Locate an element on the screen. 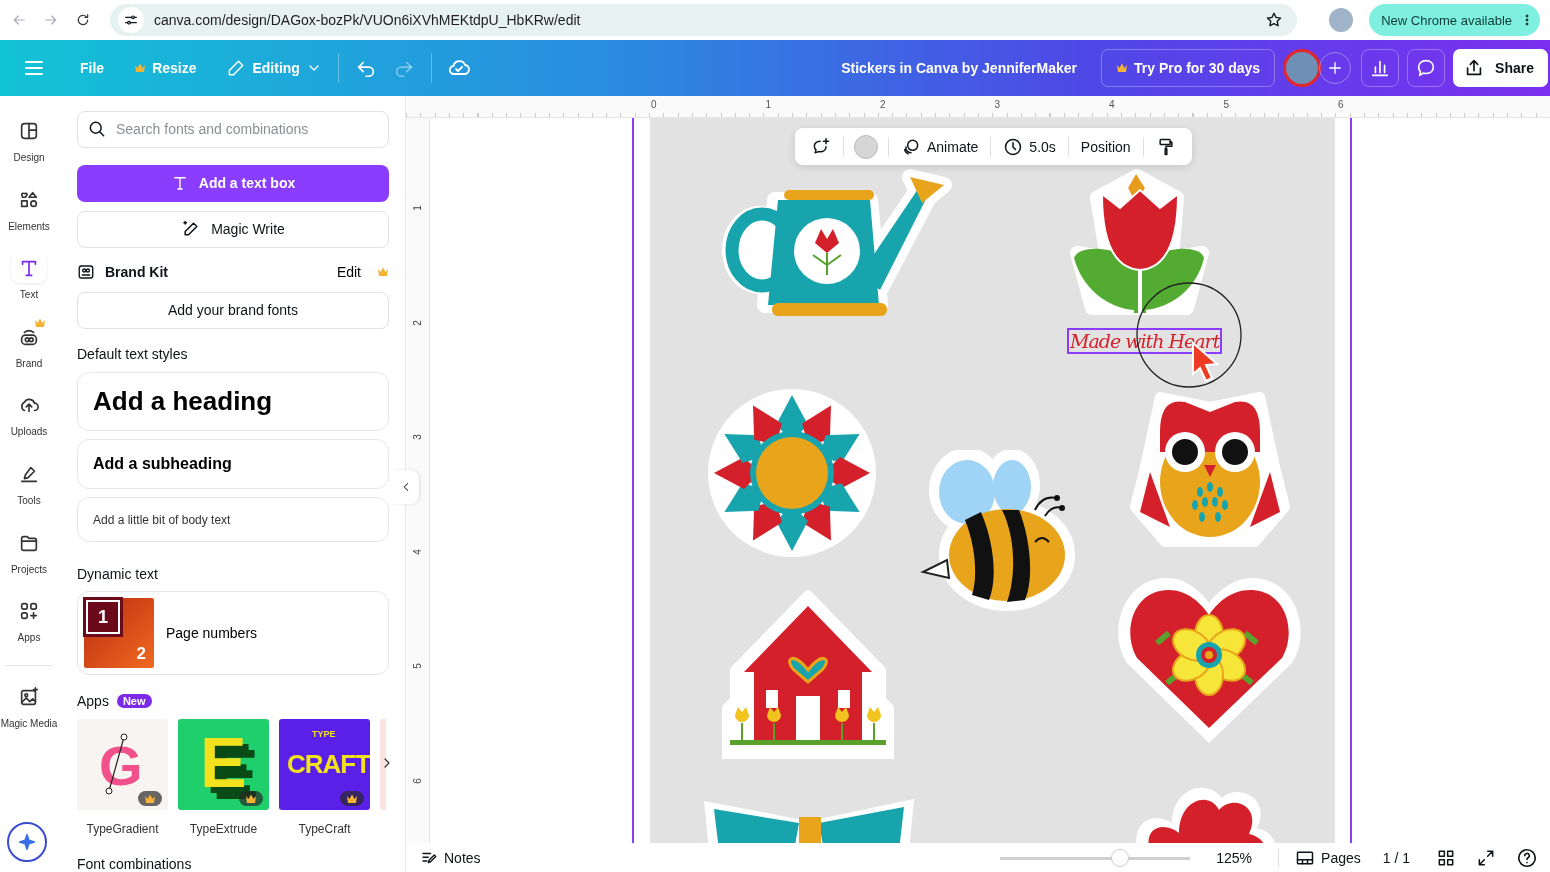 This screenshot has height=872, width=1550. app-tile: TYPE CRAFT TypeCraft is located at coordinates (324, 777).